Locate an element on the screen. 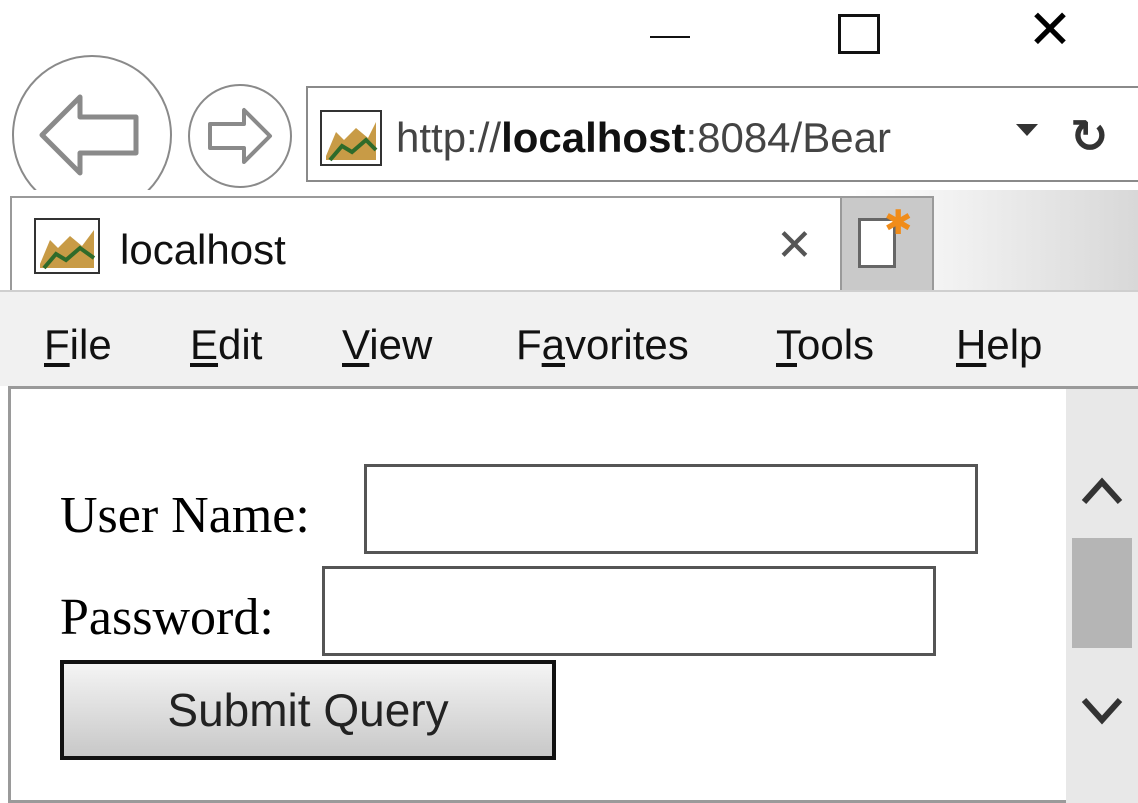 The width and height of the screenshot is (1138, 803). maximize-button is located at coordinates (859, 34).